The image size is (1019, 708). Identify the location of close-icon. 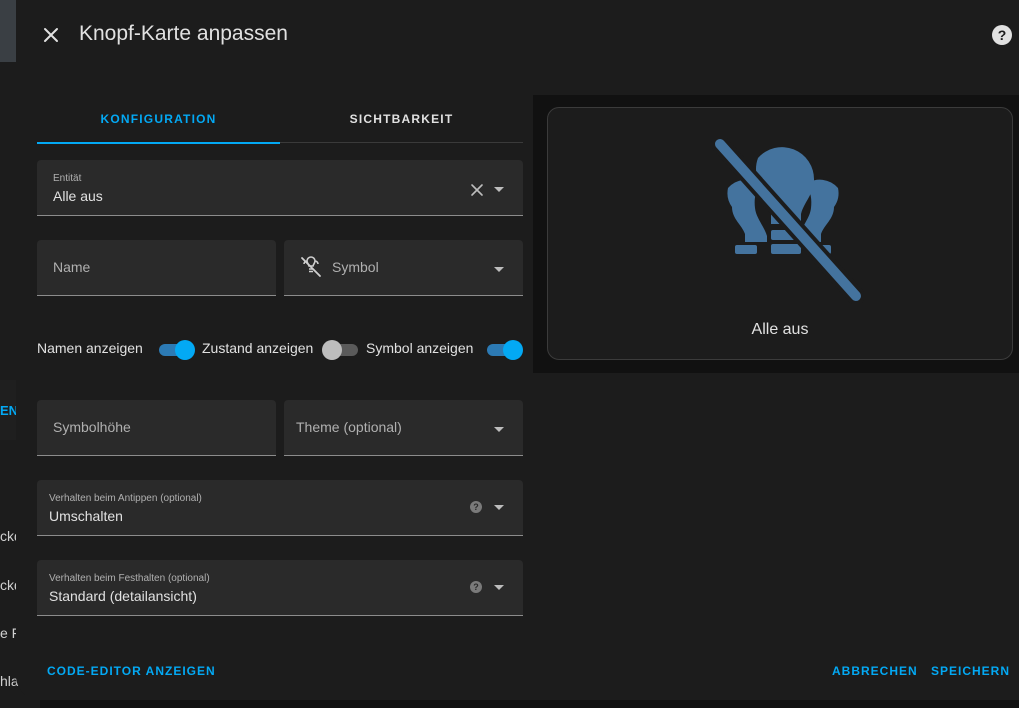
(51, 35).